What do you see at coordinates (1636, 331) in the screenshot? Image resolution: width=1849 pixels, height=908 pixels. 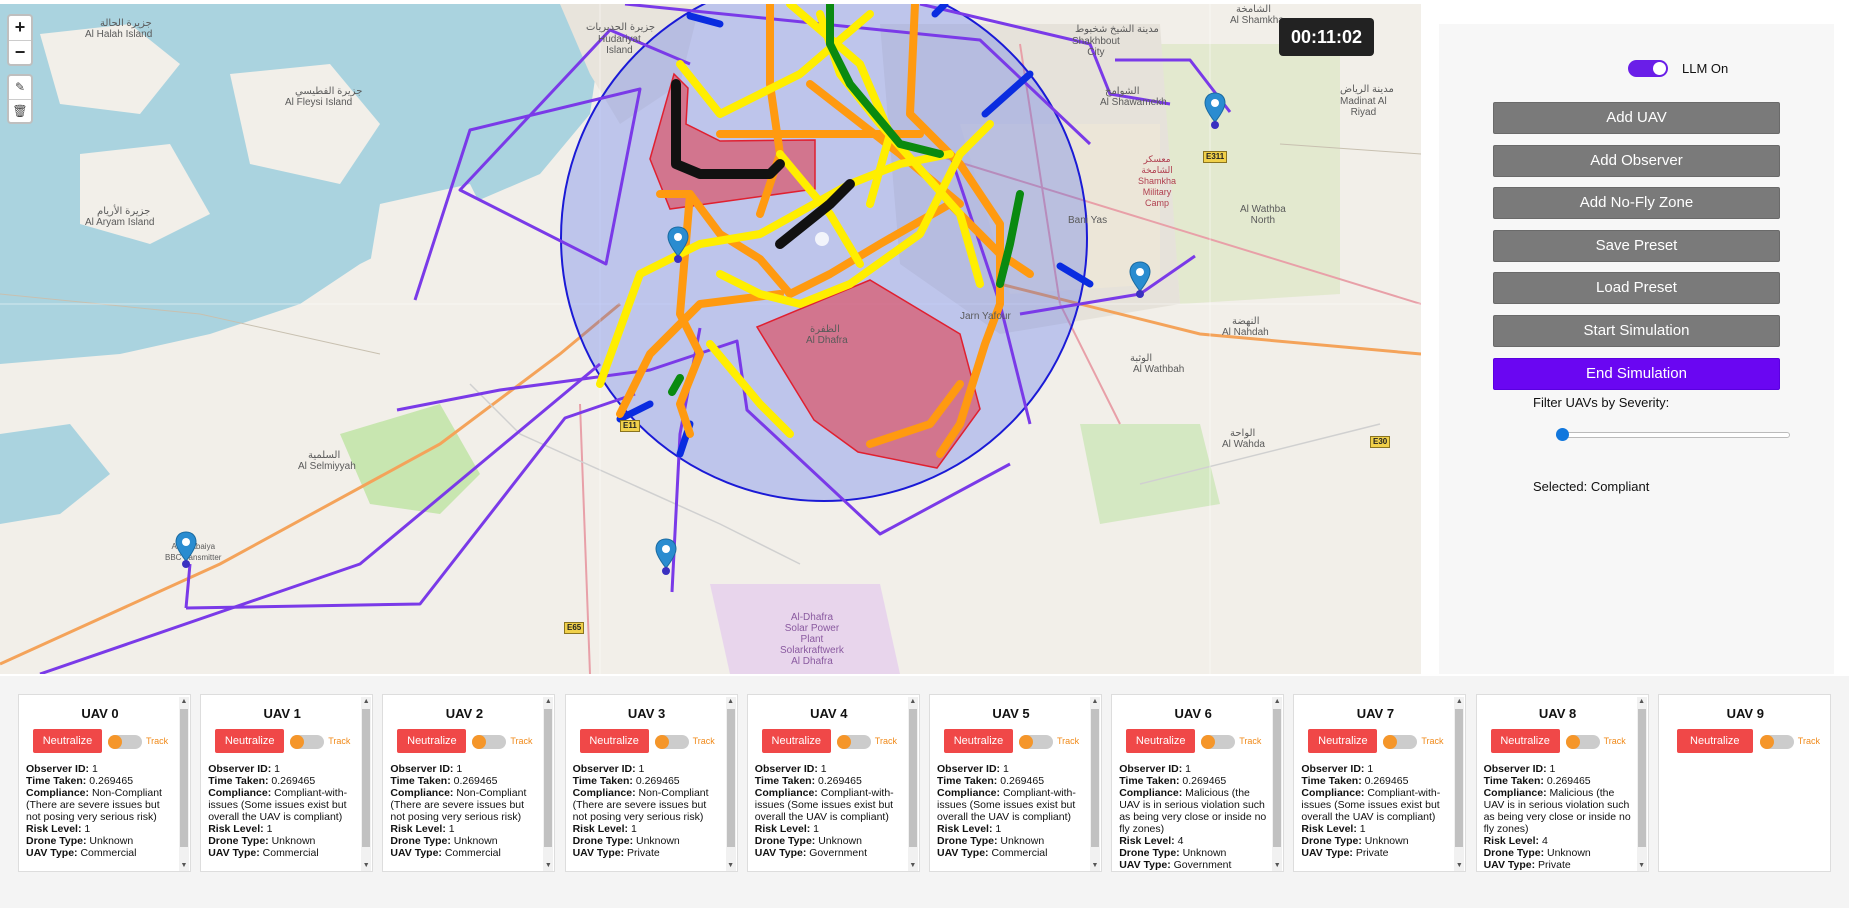 I see `start-simulation-button: Start Simulation` at bounding box center [1636, 331].